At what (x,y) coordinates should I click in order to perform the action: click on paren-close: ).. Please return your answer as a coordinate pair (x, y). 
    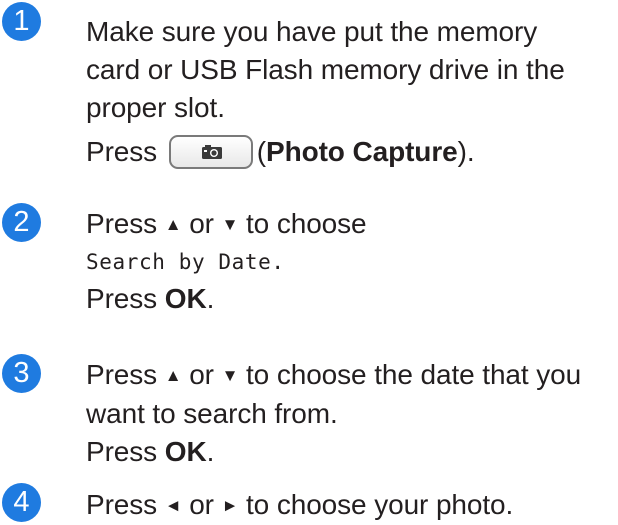
    Looking at the image, I should click on (466, 151).